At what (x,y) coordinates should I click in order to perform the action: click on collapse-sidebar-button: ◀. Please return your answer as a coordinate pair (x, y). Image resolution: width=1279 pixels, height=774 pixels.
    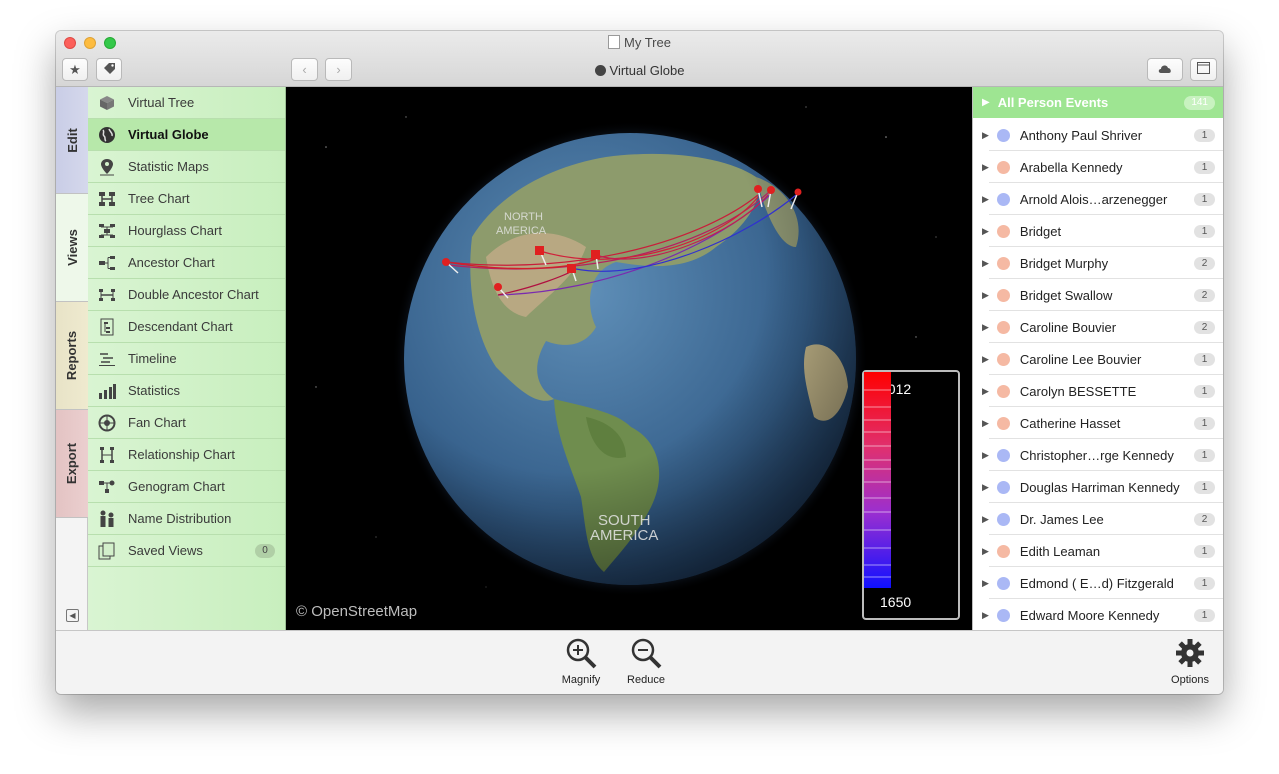
    Looking at the image, I should click on (72, 615).